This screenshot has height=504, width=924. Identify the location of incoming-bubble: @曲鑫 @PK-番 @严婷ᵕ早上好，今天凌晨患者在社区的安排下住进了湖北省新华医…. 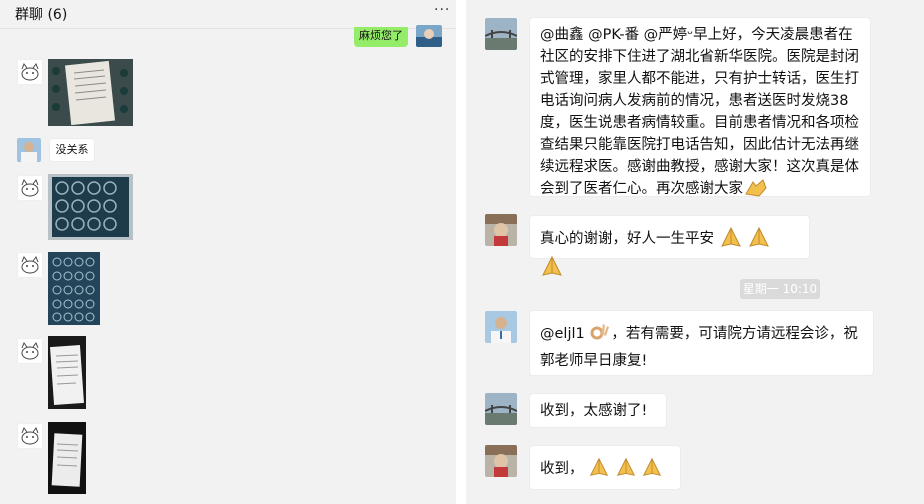
(700, 107).